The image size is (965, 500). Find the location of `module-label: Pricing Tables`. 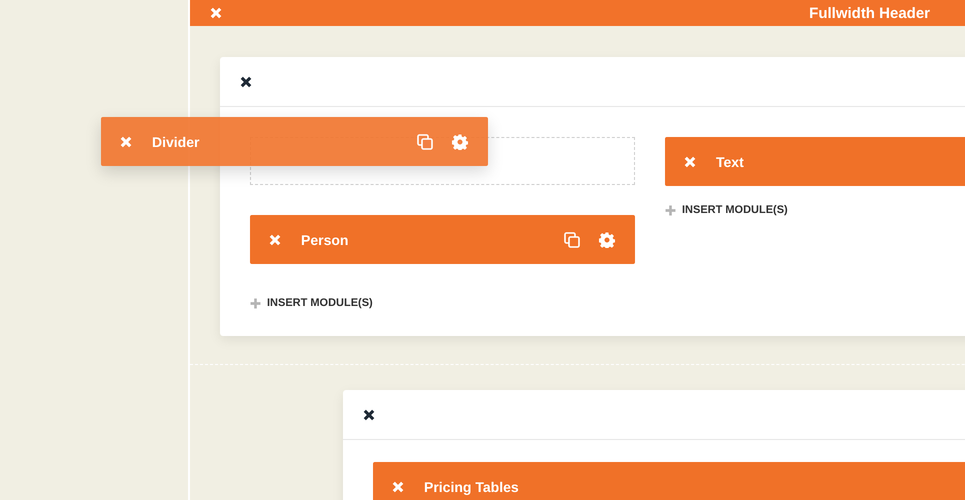

module-label: Pricing Tables is located at coordinates (471, 486).